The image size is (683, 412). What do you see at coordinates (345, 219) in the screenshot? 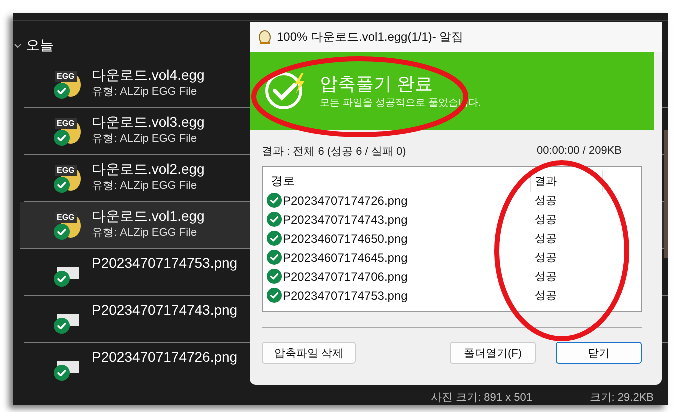
I see `file-path: P20234707174743.png` at bounding box center [345, 219].